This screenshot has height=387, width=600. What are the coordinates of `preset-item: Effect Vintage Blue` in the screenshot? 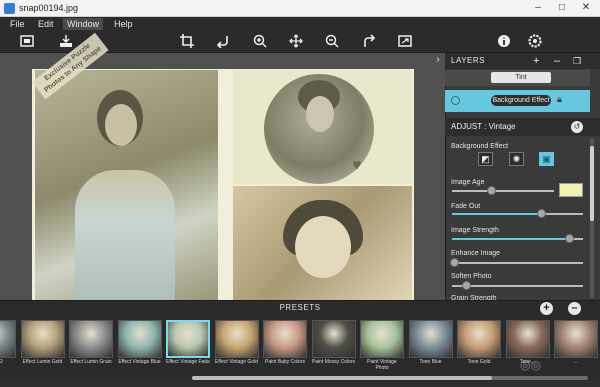 It's located at (139, 342).